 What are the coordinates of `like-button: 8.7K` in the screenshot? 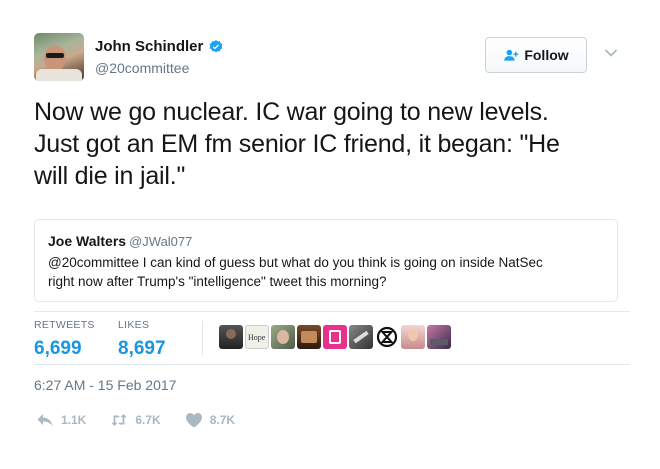 It's located at (210, 420).